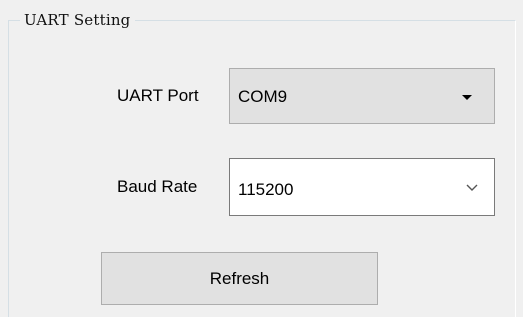 The height and width of the screenshot is (317, 523). I want to click on baud-rate-combobox: 115200, so click(362, 187).